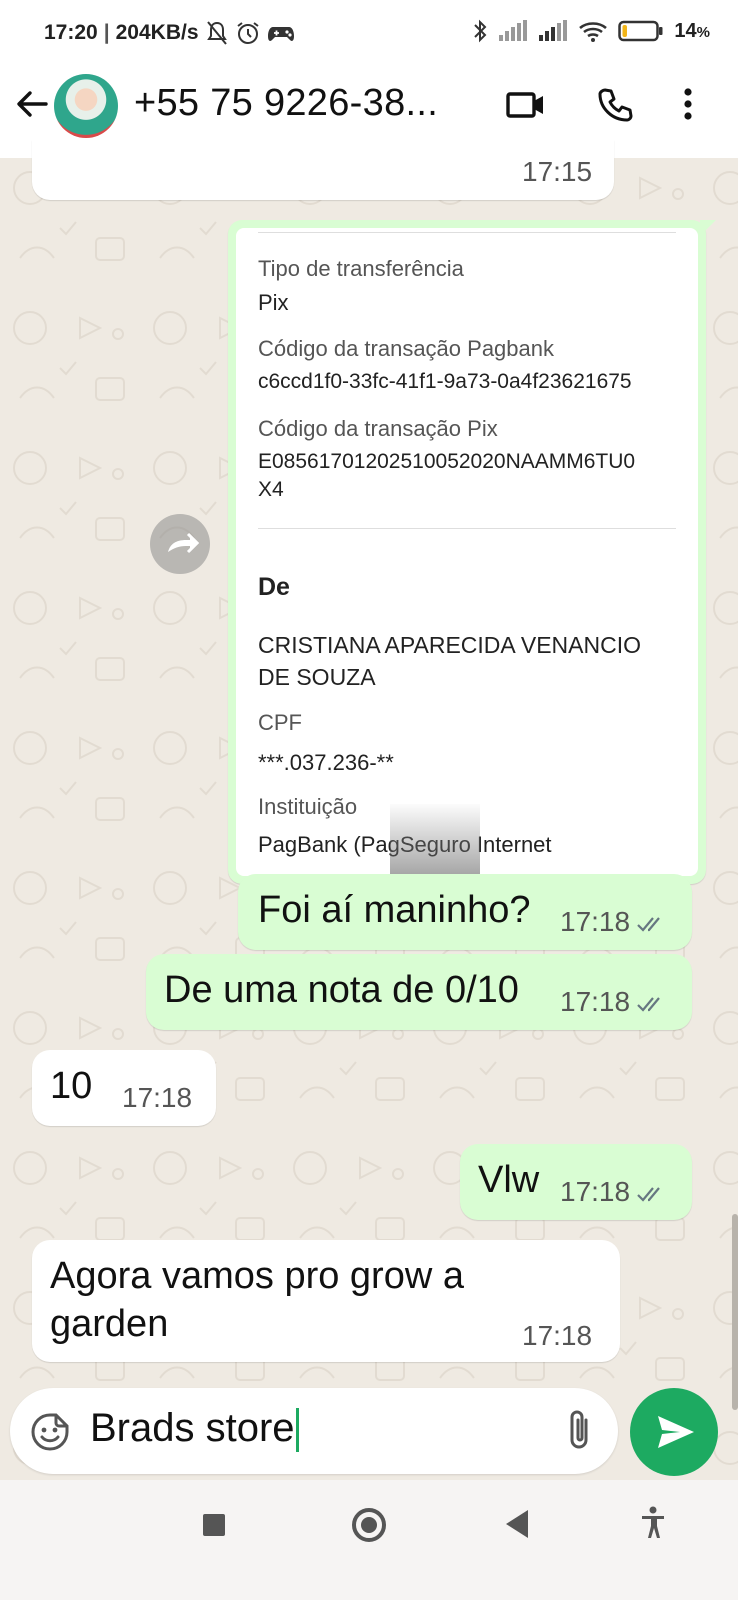 The image size is (738, 1600). What do you see at coordinates (308, 806) in the screenshot?
I see `receipt-label: Instituição` at bounding box center [308, 806].